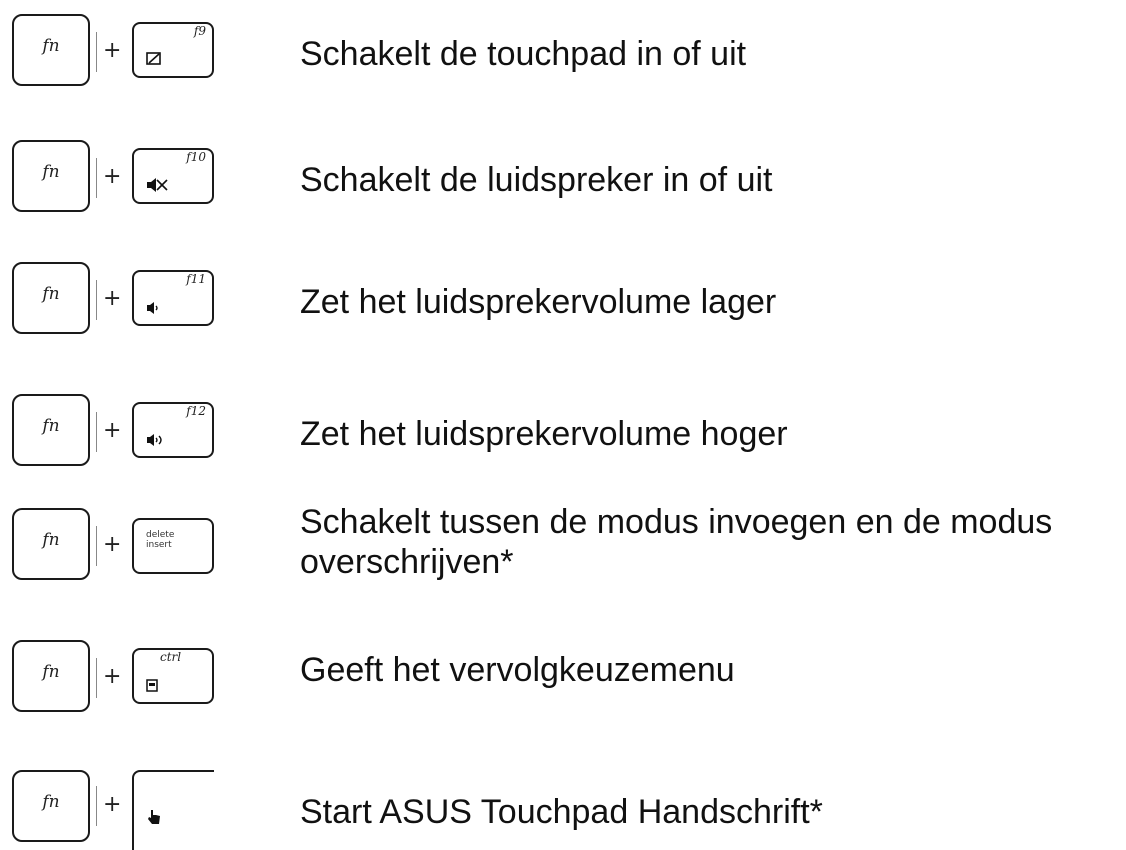  What do you see at coordinates (173, 430) in the screenshot?
I see `f12-key: f12` at bounding box center [173, 430].